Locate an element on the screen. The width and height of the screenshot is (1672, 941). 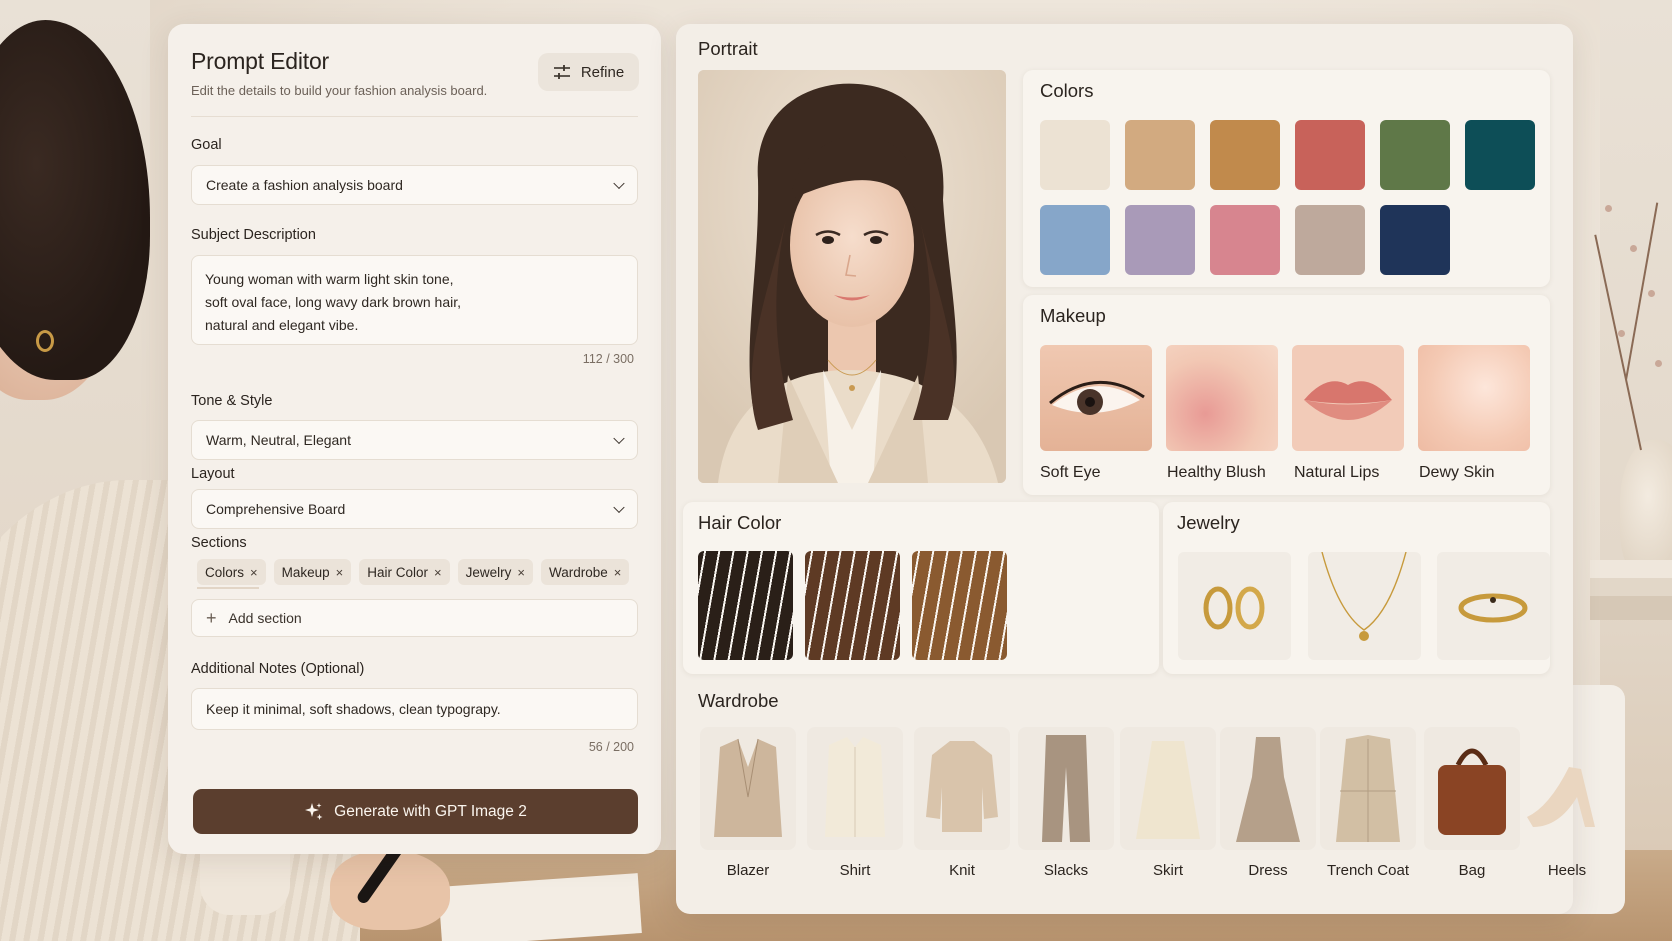
add-section-button: + Add section is located at coordinates (414, 618).